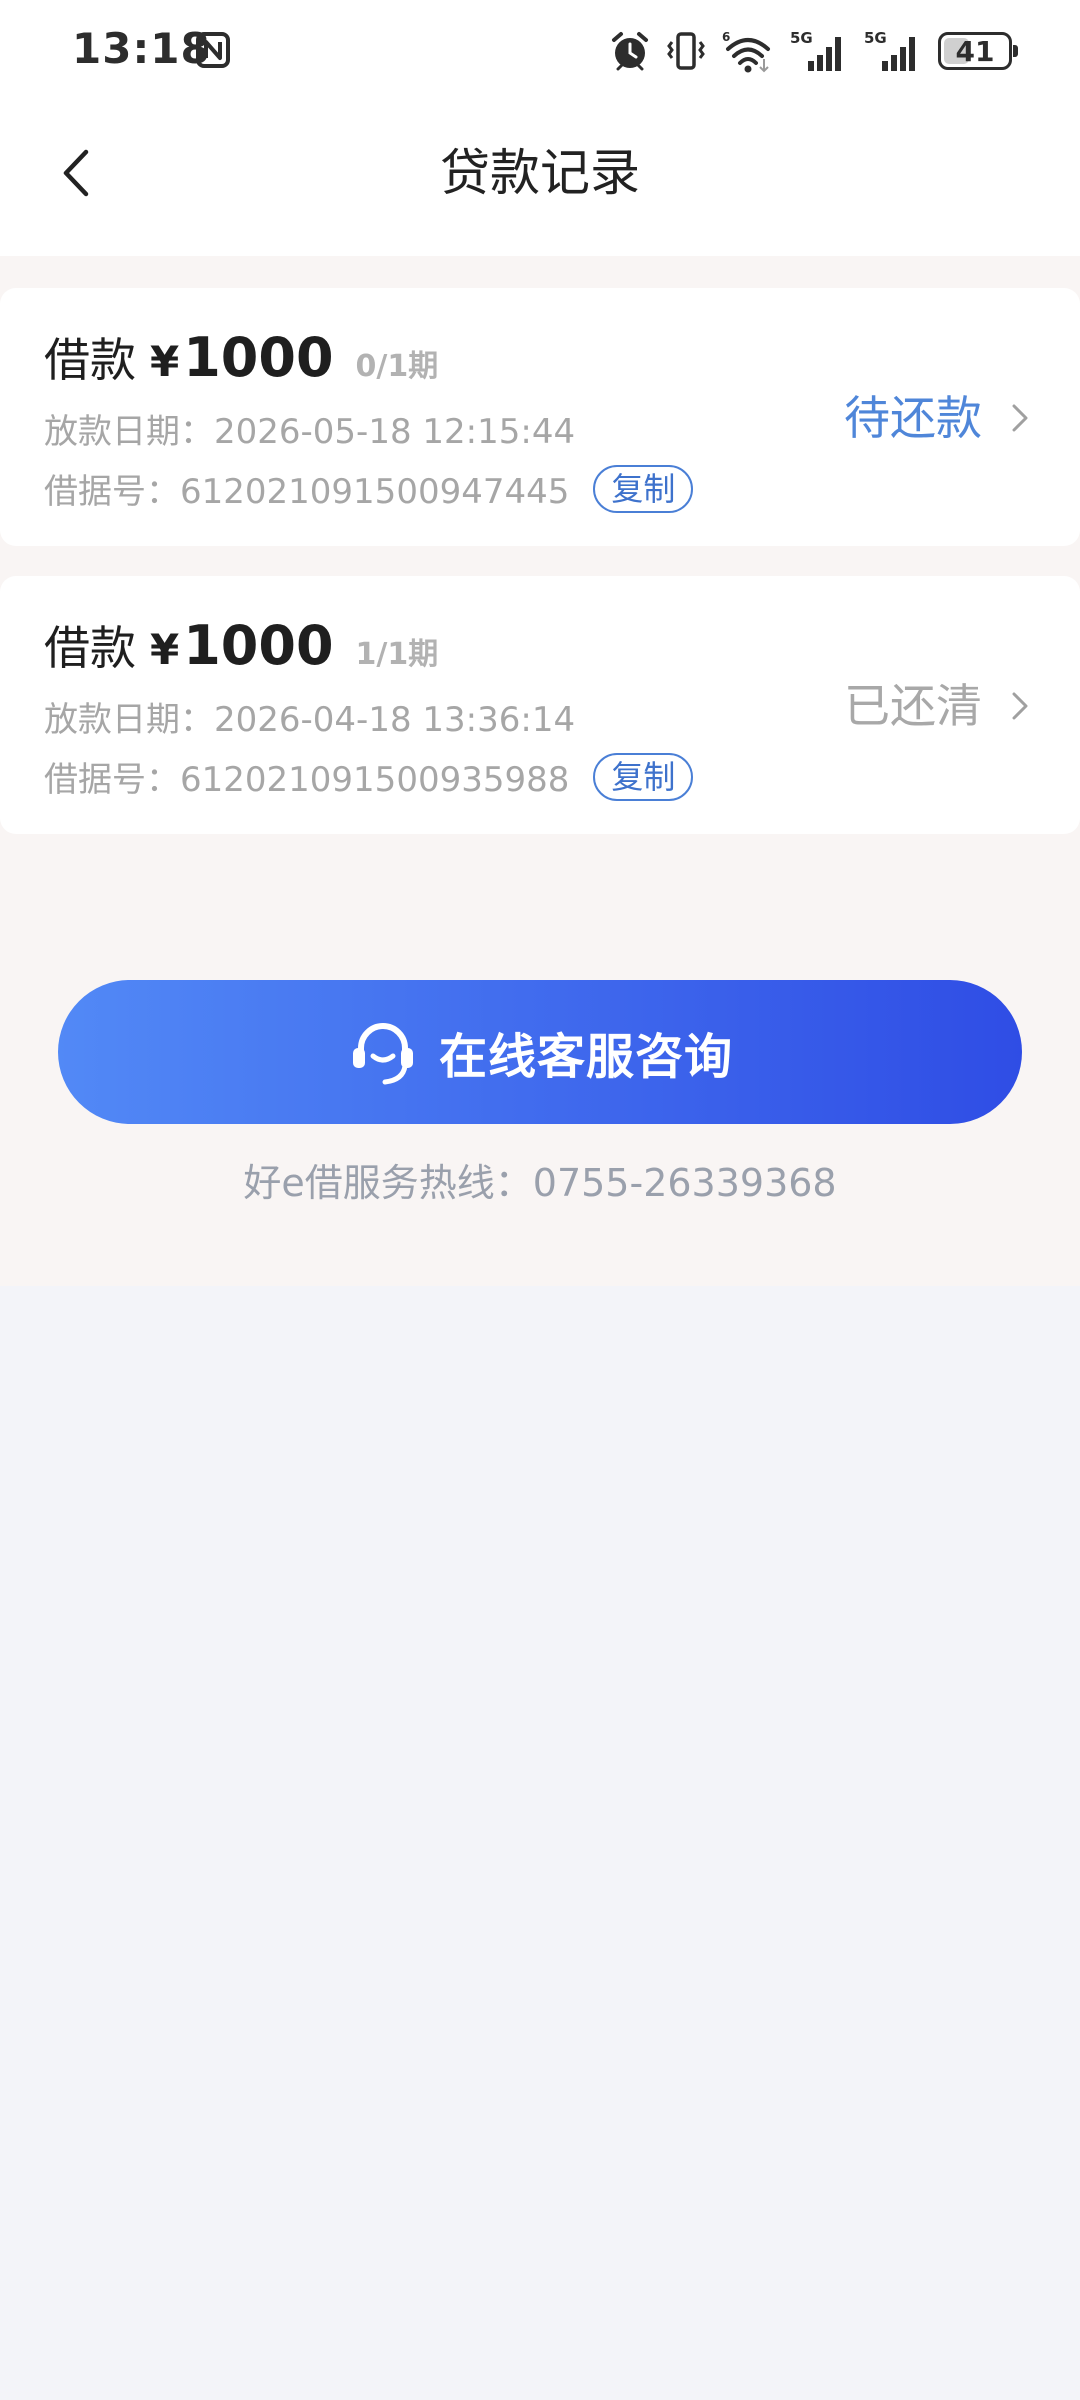 This screenshot has width=1080, height=2400. I want to click on loan-date: 放款日期：2026-04-18 13:36:14, so click(310, 720).